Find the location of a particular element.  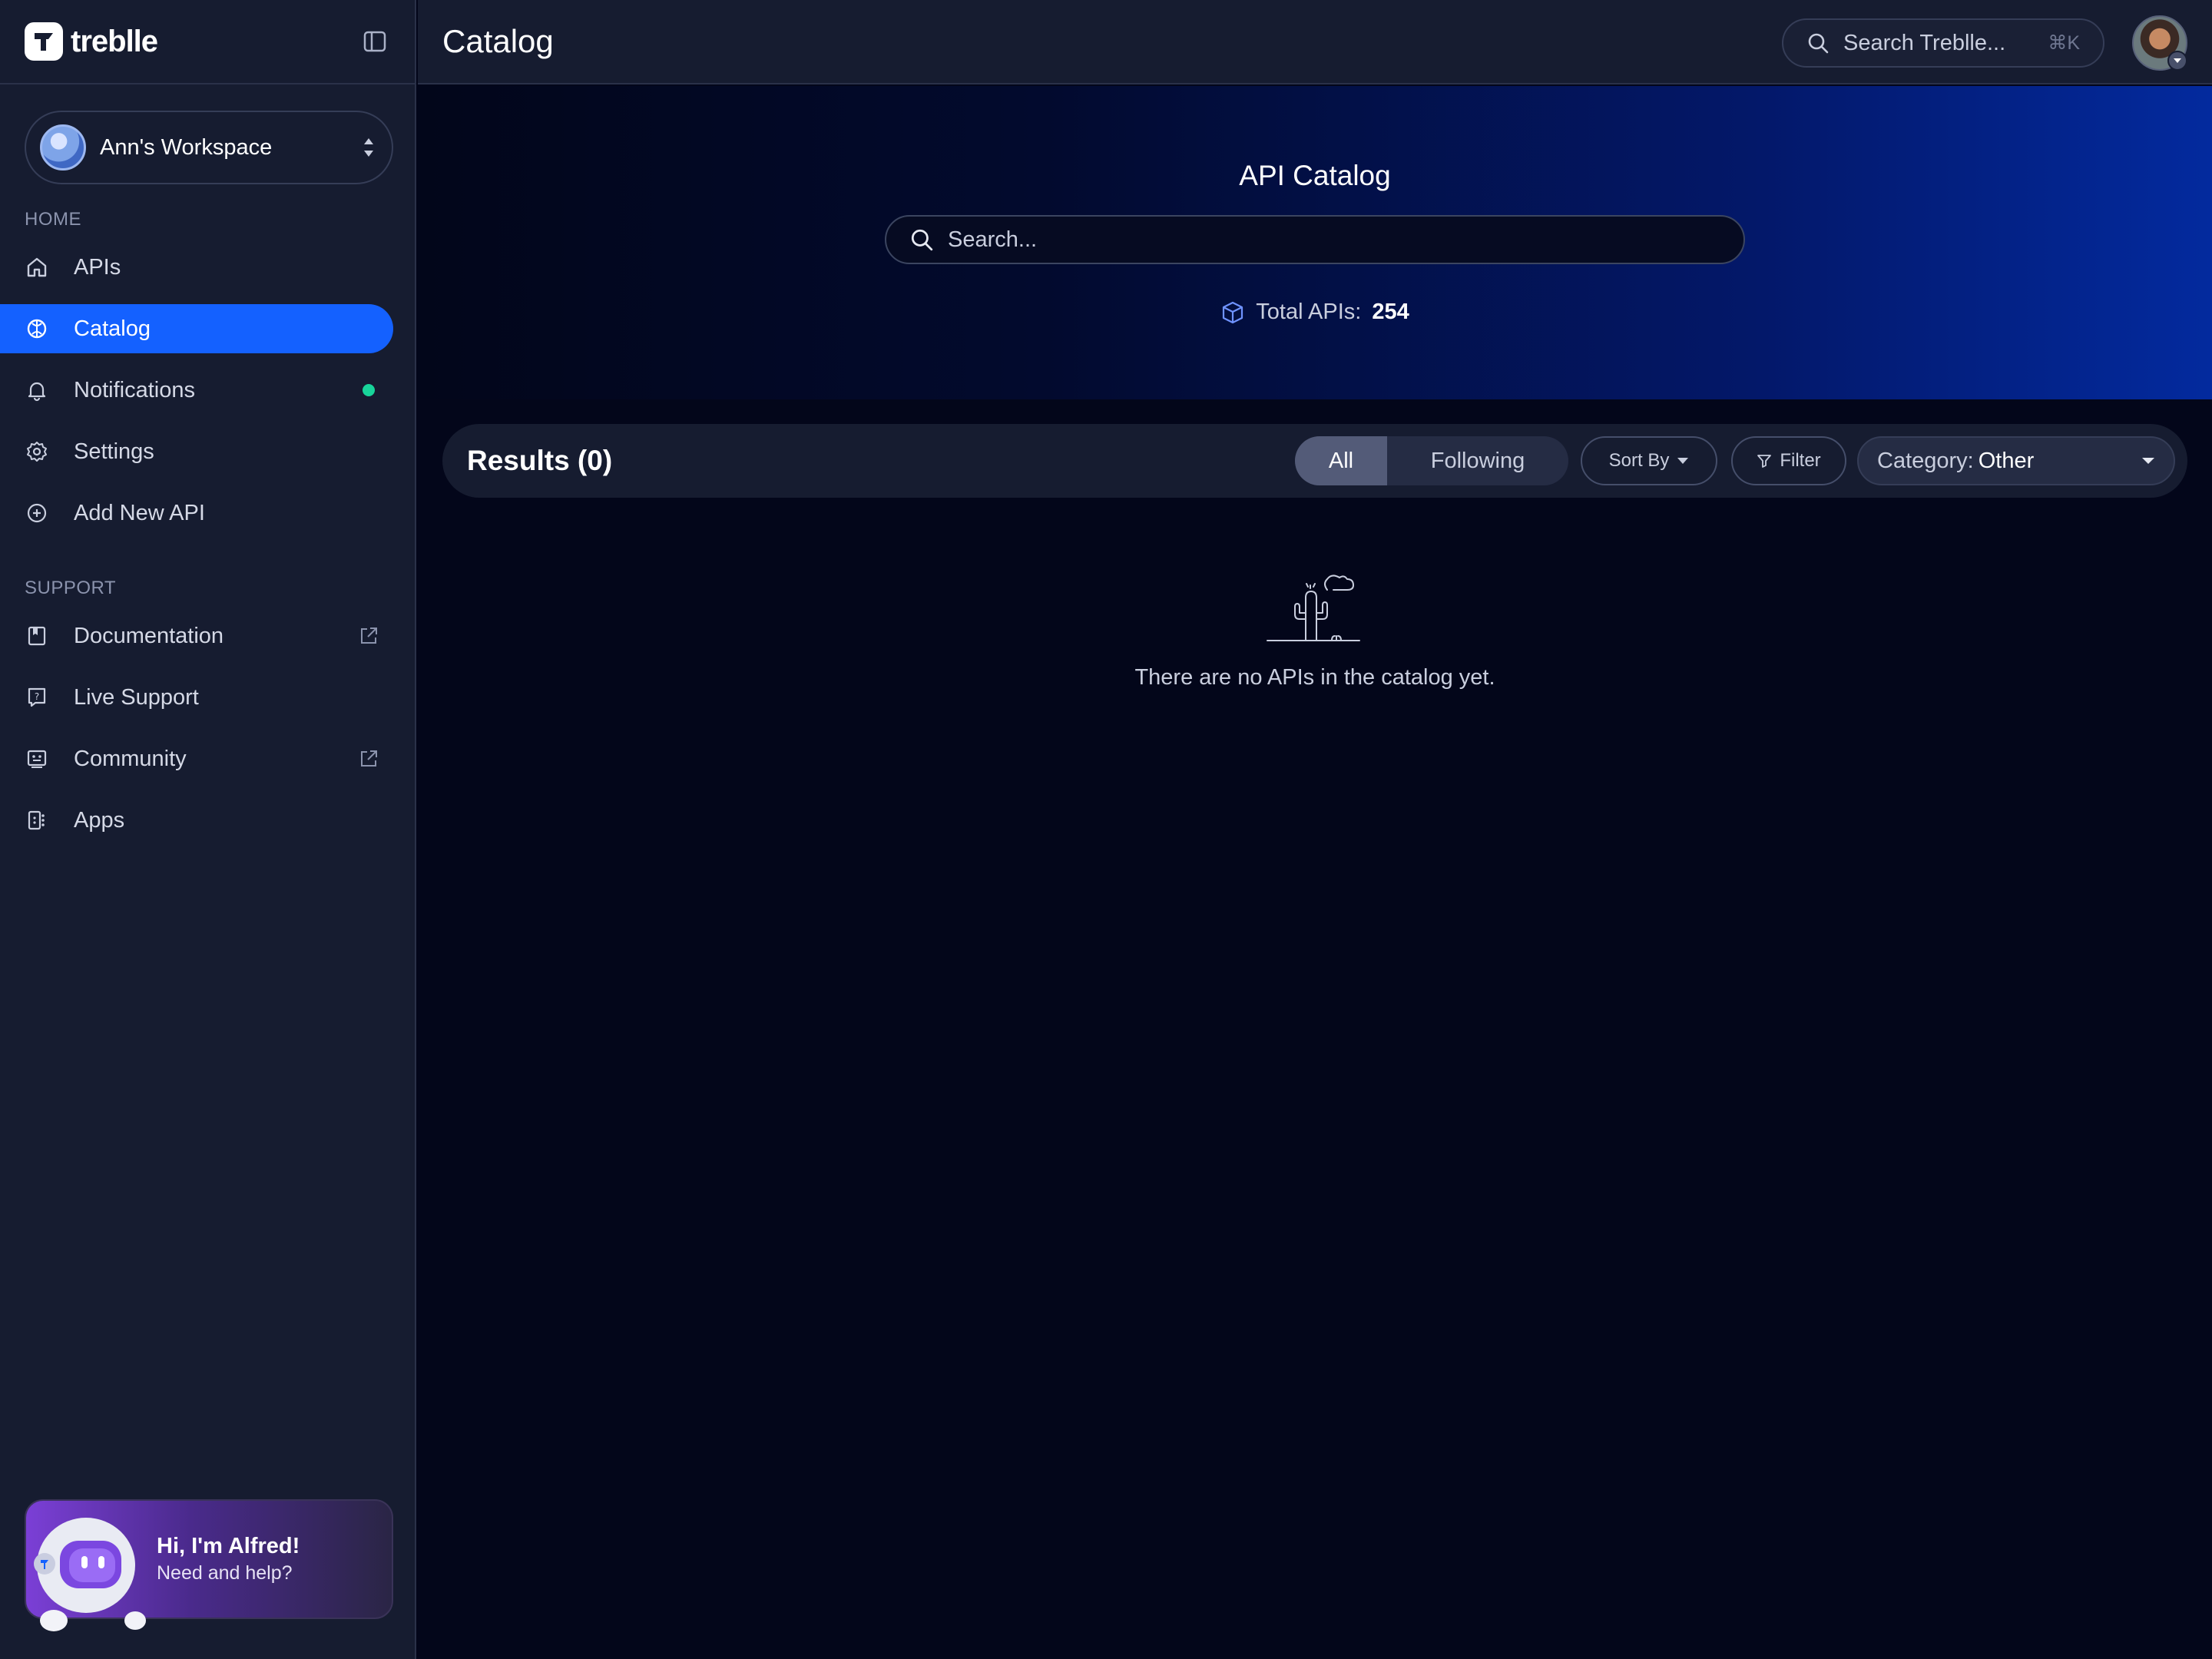

help-chat-icon: ? is located at coordinates (37, 697).